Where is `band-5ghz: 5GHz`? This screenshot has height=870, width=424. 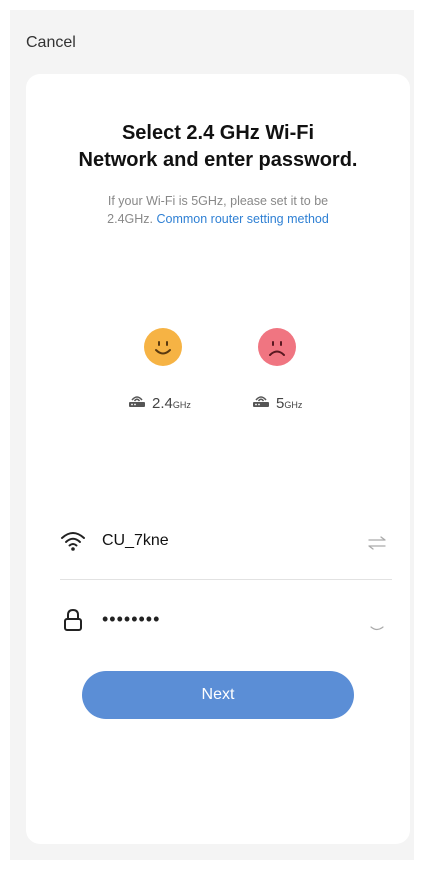
band-5ghz: 5GHz is located at coordinates (277, 403).